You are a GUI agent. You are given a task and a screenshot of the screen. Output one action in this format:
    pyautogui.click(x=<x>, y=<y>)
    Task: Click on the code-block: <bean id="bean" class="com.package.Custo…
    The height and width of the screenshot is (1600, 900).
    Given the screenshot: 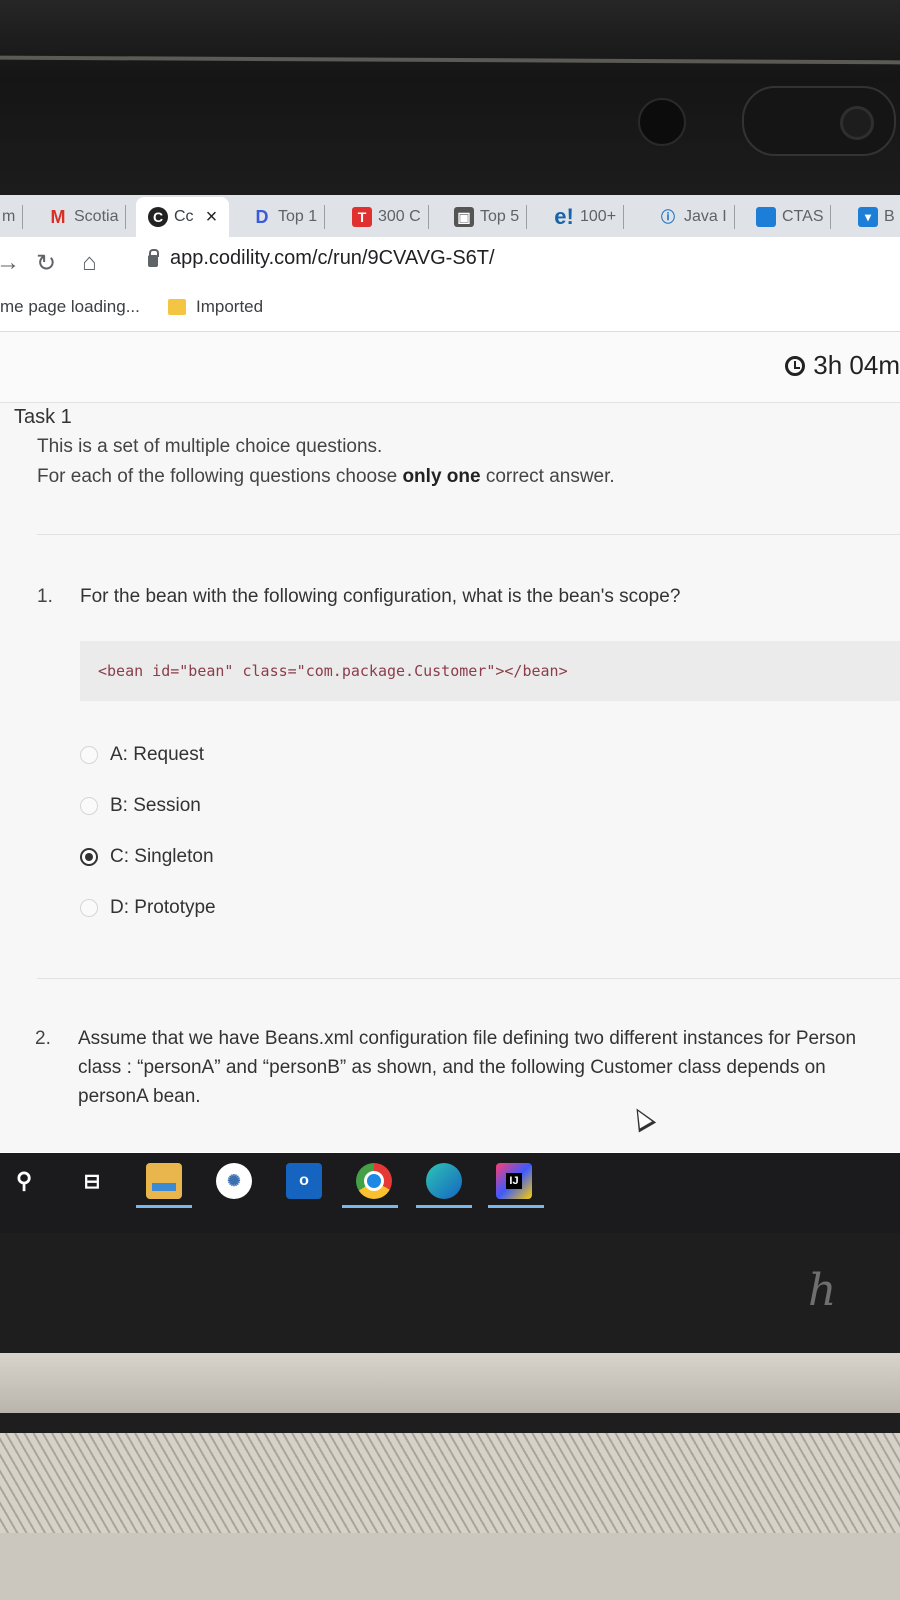 What is the action you would take?
    pyautogui.click(x=490, y=671)
    